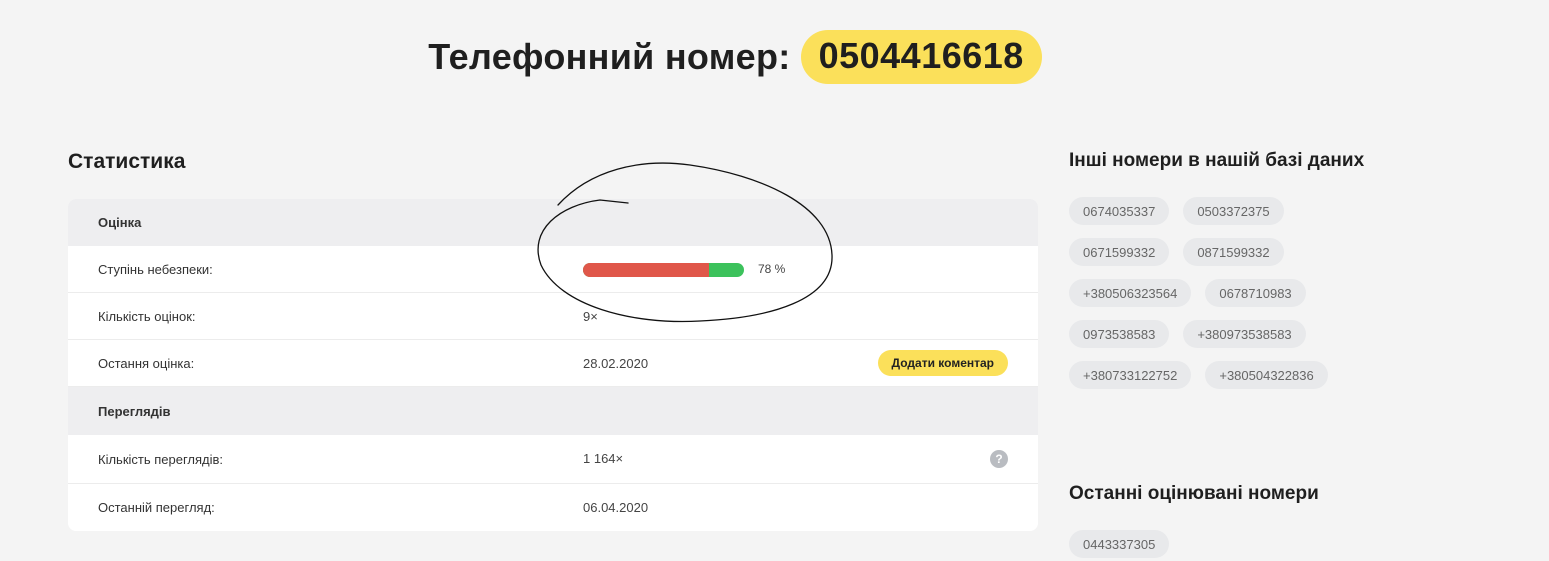  Describe the element at coordinates (1255, 293) in the screenshot. I see `other-number-chip: 0678710983` at that location.